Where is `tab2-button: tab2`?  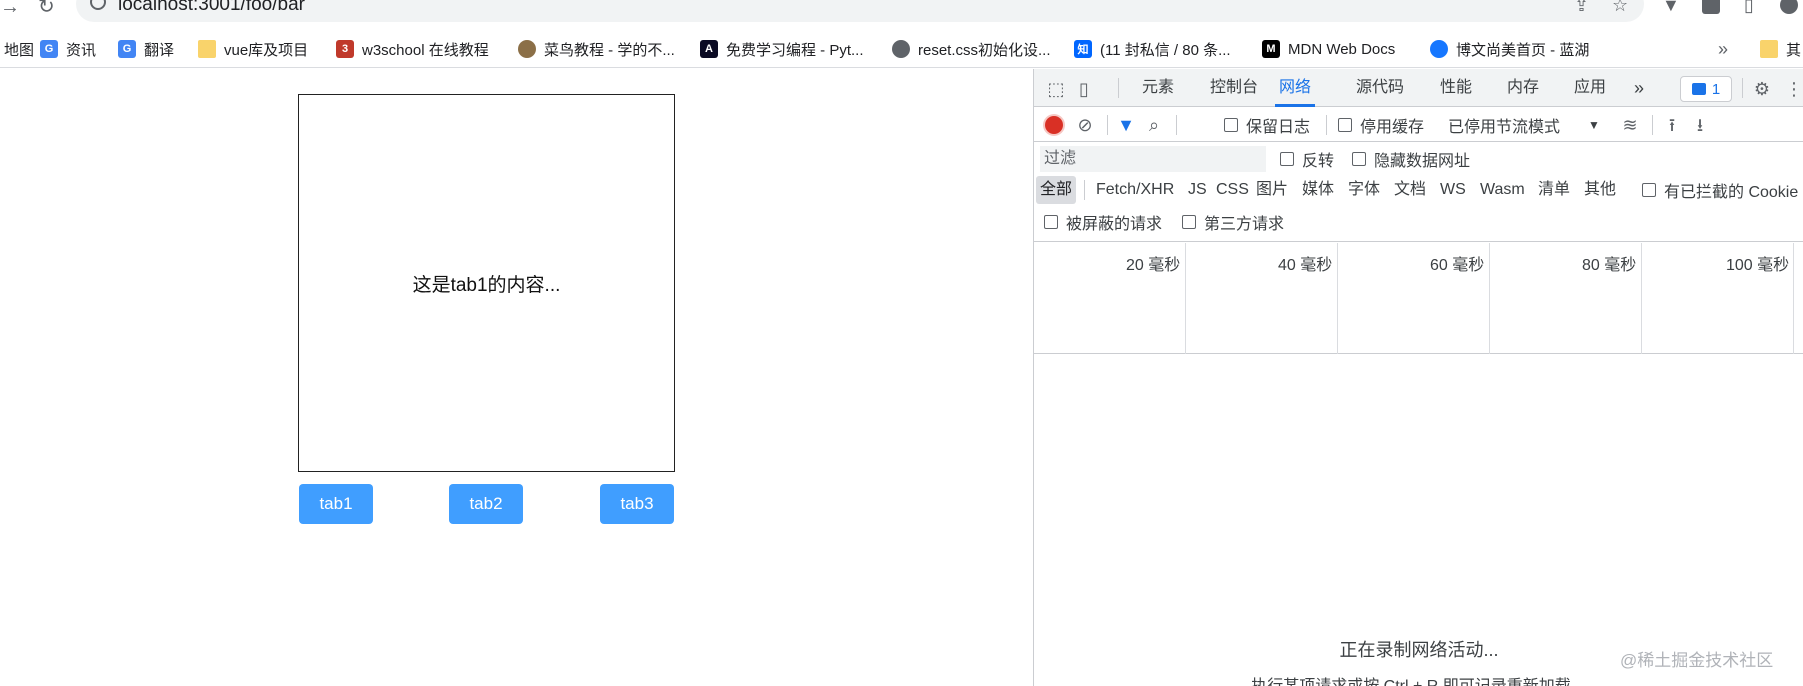 tab2-button: tab2 is located at coordinates (486, 504).